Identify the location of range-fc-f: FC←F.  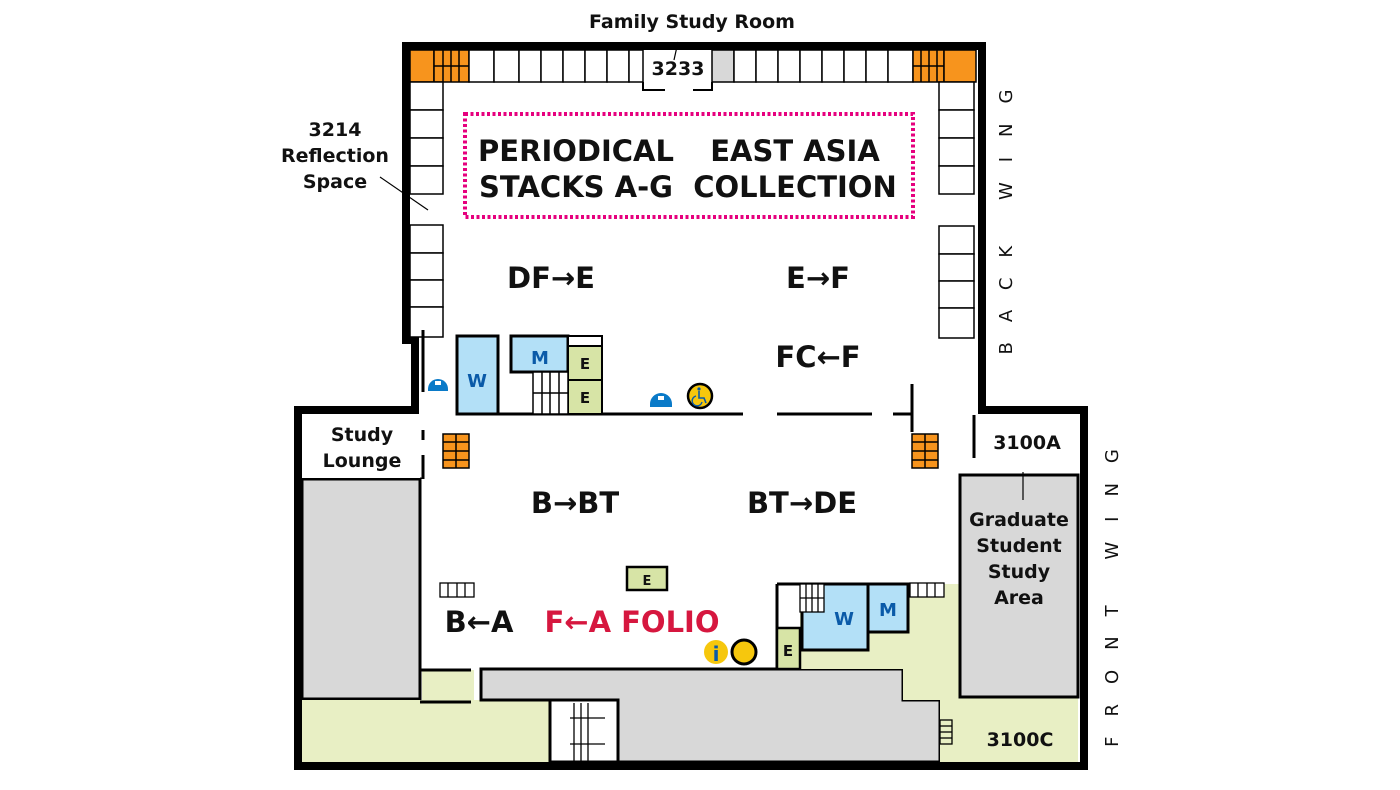
(817, 357).